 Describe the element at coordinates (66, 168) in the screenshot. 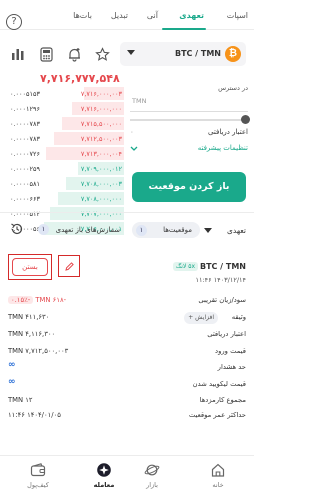

I see `buy-order-row: ۰.۰۰۰۰۲۵۹ ۷,۷۰۹,۰۰۰,۰۱۲` at that location.